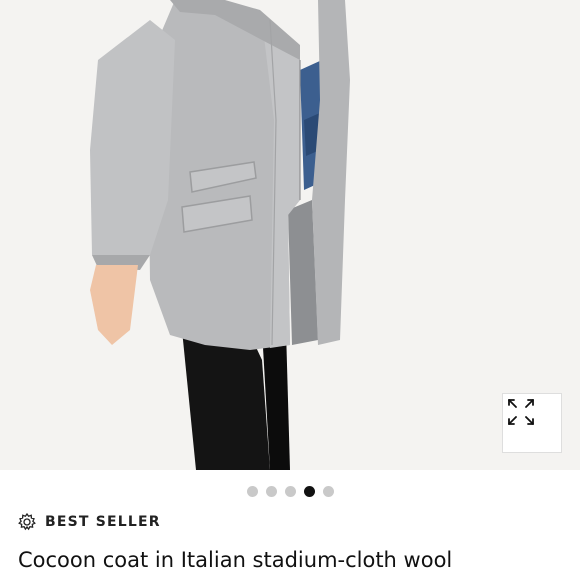 The width and height of the screenshot is (580, 580). I want to click on starburst-badge-icon, so click(27, 522).